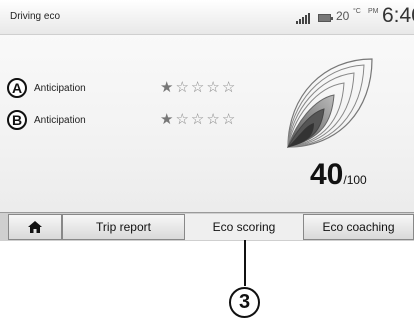 This screenshot has height=321, width=414. What do you see at coordinates (17, 120) in the screenshot?
I see `marker-b: B` at bounding box center [17, 120].